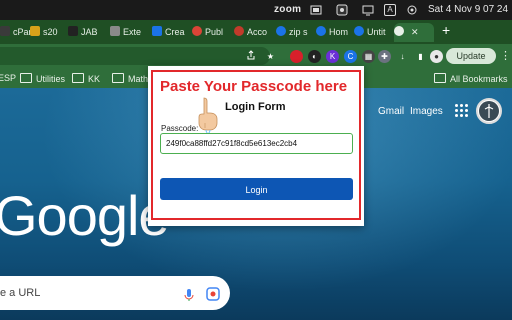  What do you see at coordinates (255, 107) in the screenshot?
I see `login-form-title: Login Form` at bounding box center [255, 107].